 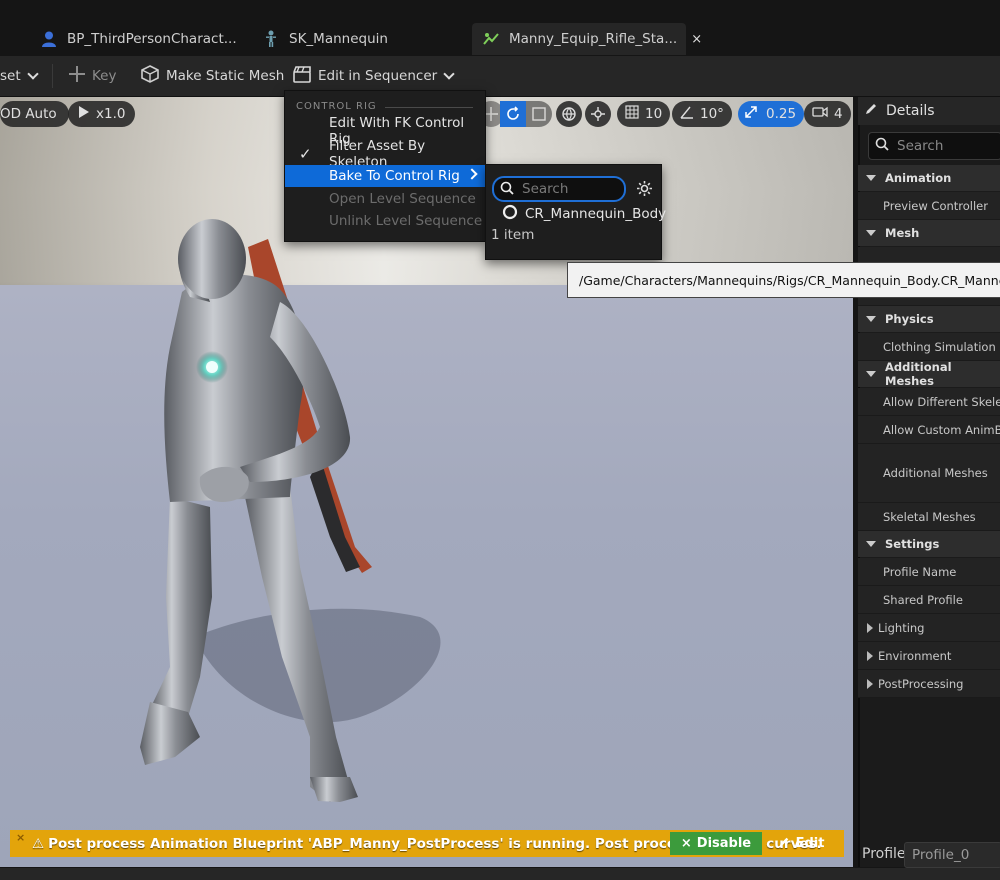 I want to click on world-local-icon, so click(x=569, y=114).